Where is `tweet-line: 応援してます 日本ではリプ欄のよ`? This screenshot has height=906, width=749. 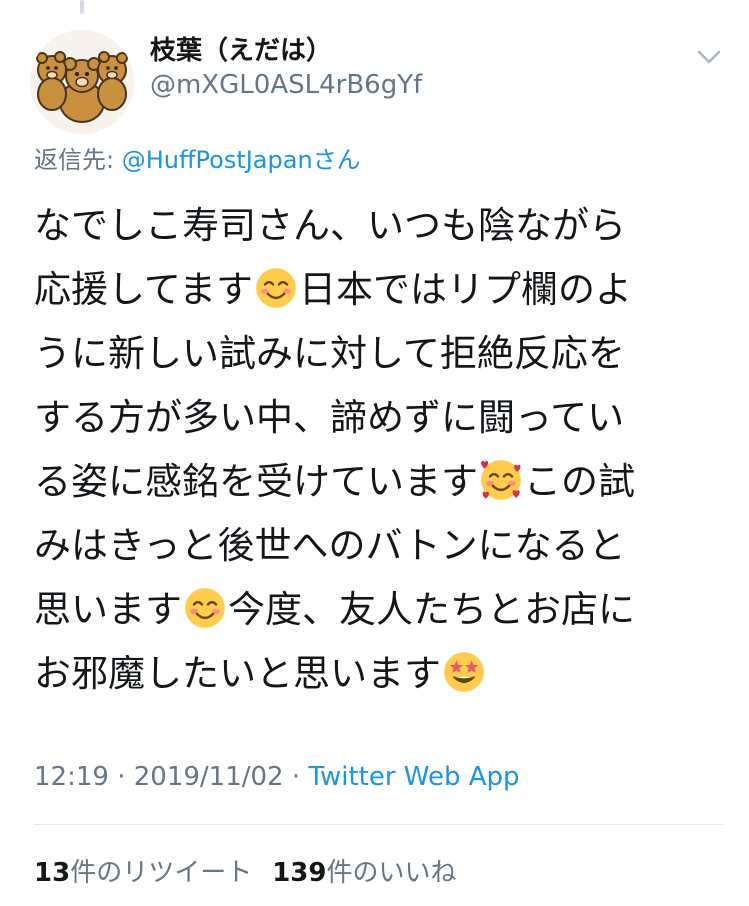 tweet-line: 応援してます 日本ではリプ欄のよ is located at coordinates (379, 290).